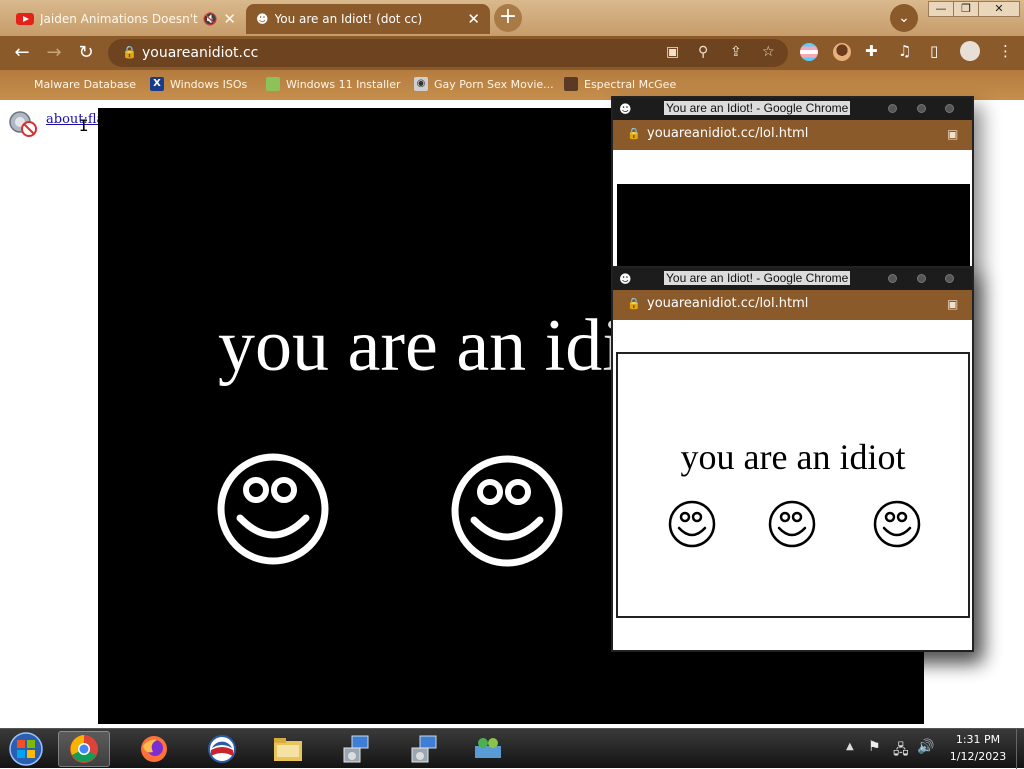 This screenshot has height=769, width=1024. What do you see at coordinates (198, 84) in the screenshot?
I see `bookmark-windows-isos: X Windows ISOs` at bounding box center [198, 84].